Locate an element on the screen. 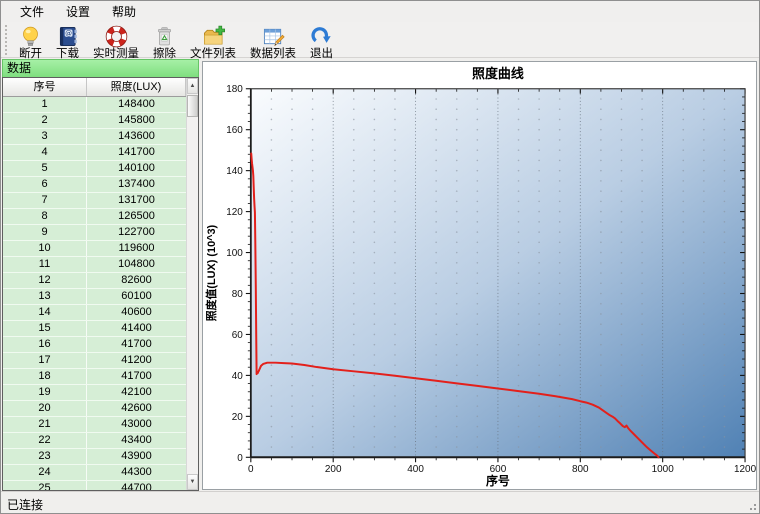 This screenshot has height=514, width=760. cell-lux: 145800 is located at coordinates (136, 120).